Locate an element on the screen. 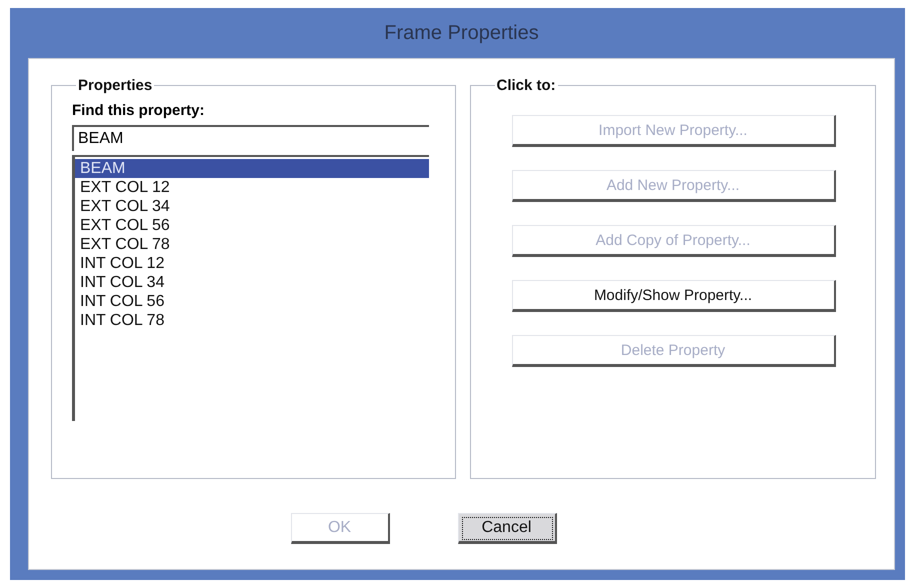  list-item: EXT COL 12 is located at coordinates (252, 187).